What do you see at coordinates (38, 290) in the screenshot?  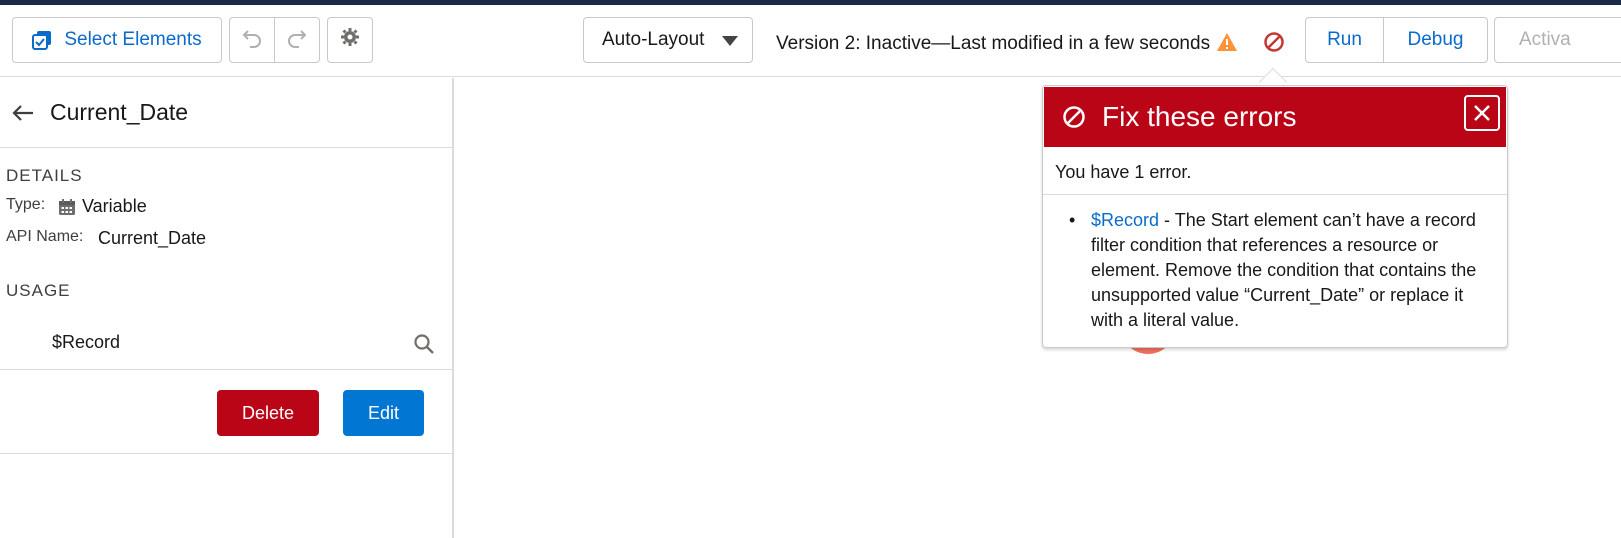 I see `usage-heading: USAGE` at bounding box center [38, 290].